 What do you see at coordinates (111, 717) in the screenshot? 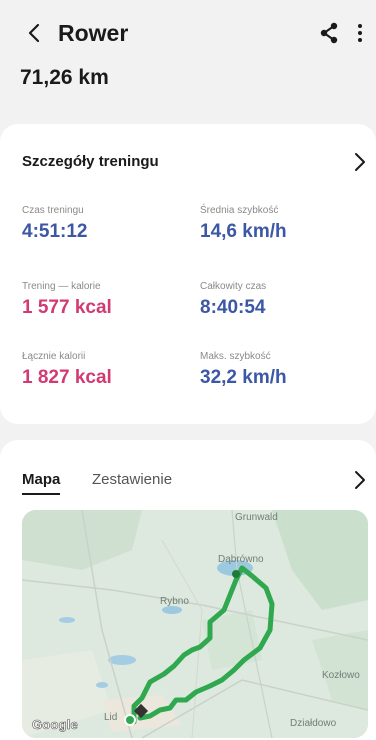
I see `map-label-bottom-left: Lid` at bounding box center [111, 717].